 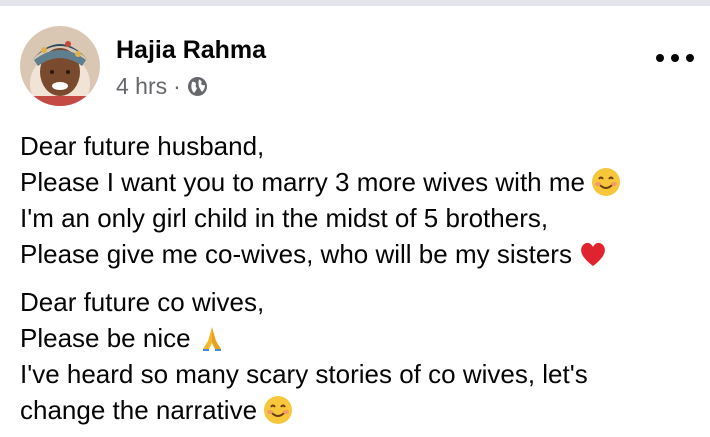 I want to click on author-name: Hajia Rahma, so click(x=191, y=50).